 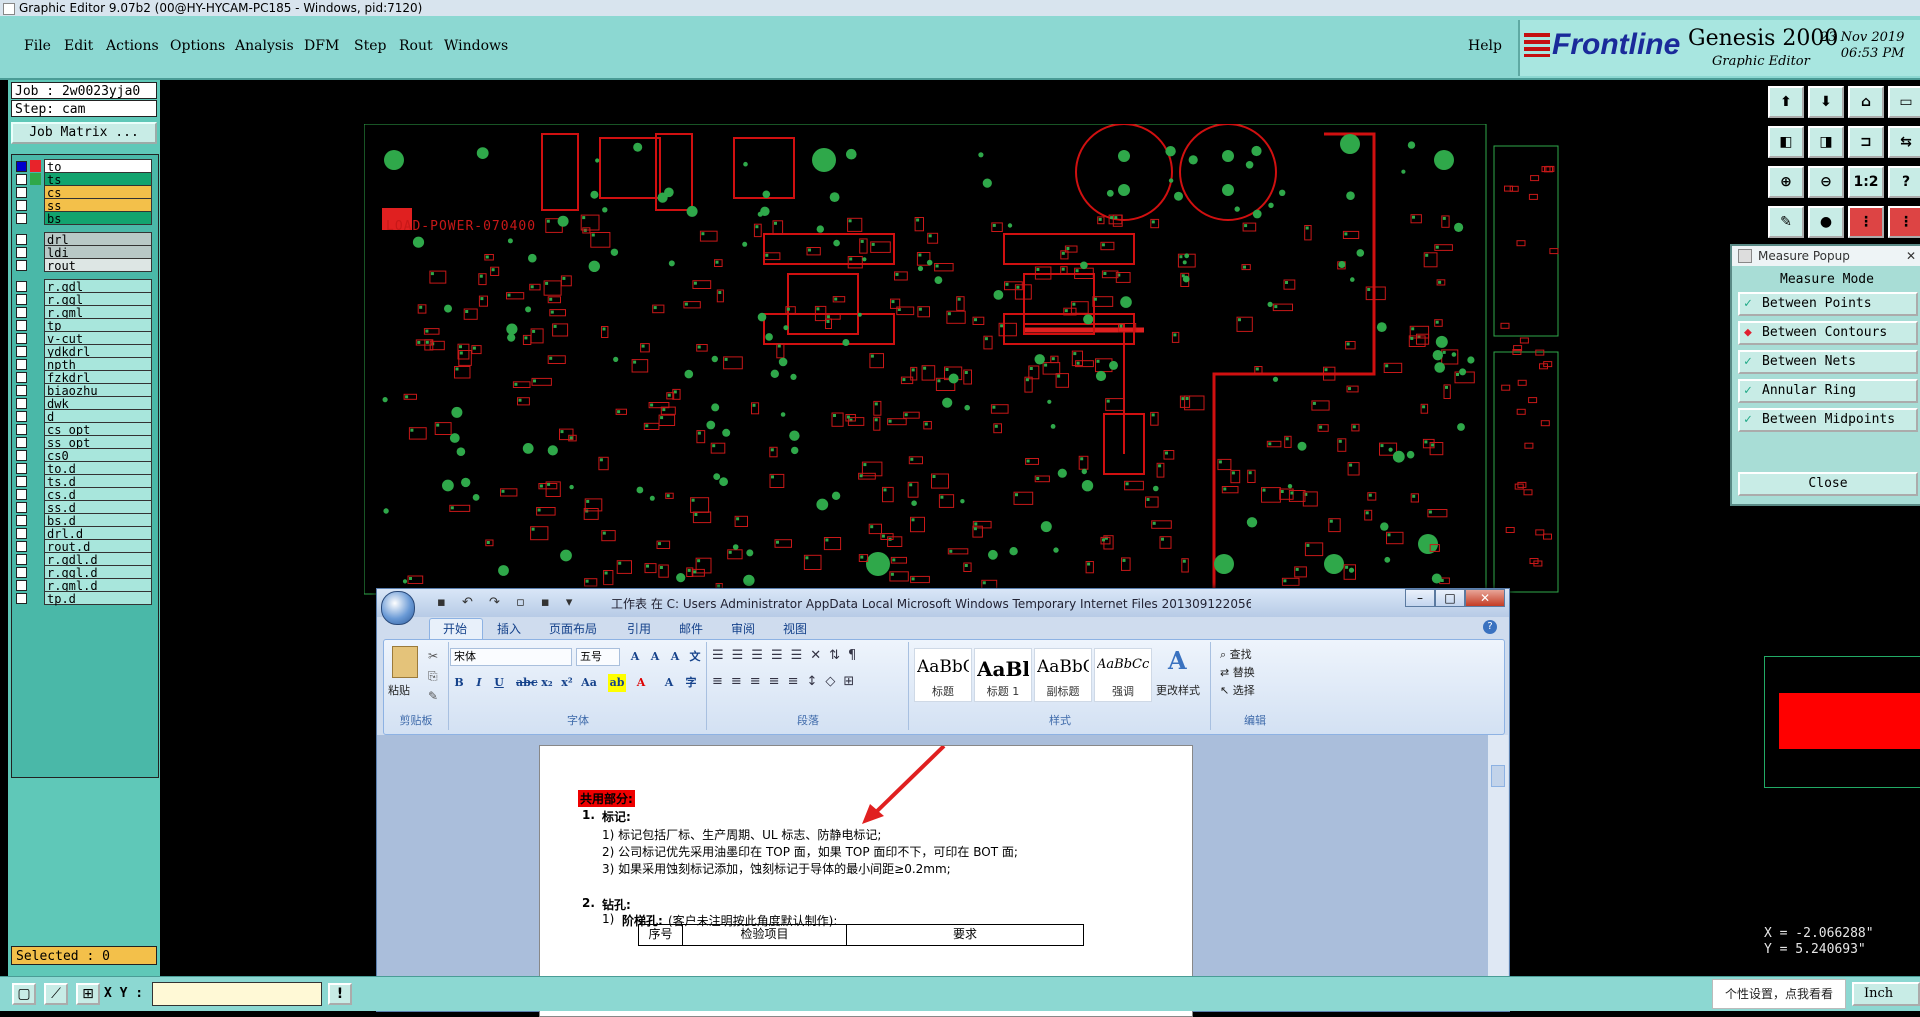 What do you see at coordinates (98, 416) in the screenshot?
I see `layer-name: d` at bounding box center [98, 416].